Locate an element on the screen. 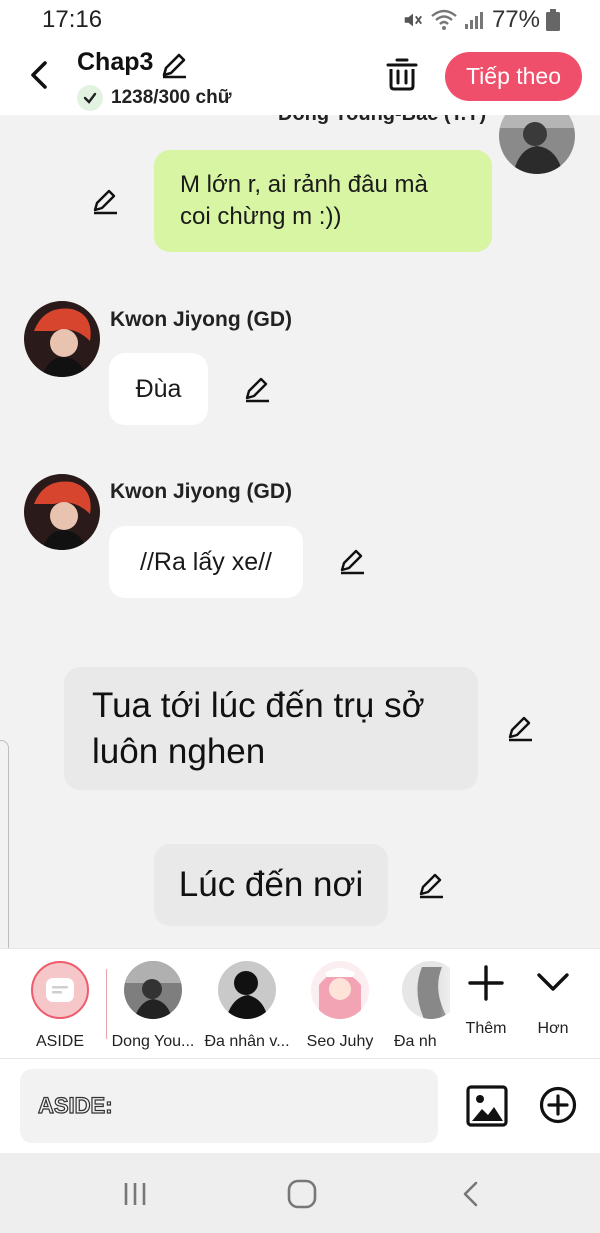  back-arrow-icon is located at coordinates (39, 75).